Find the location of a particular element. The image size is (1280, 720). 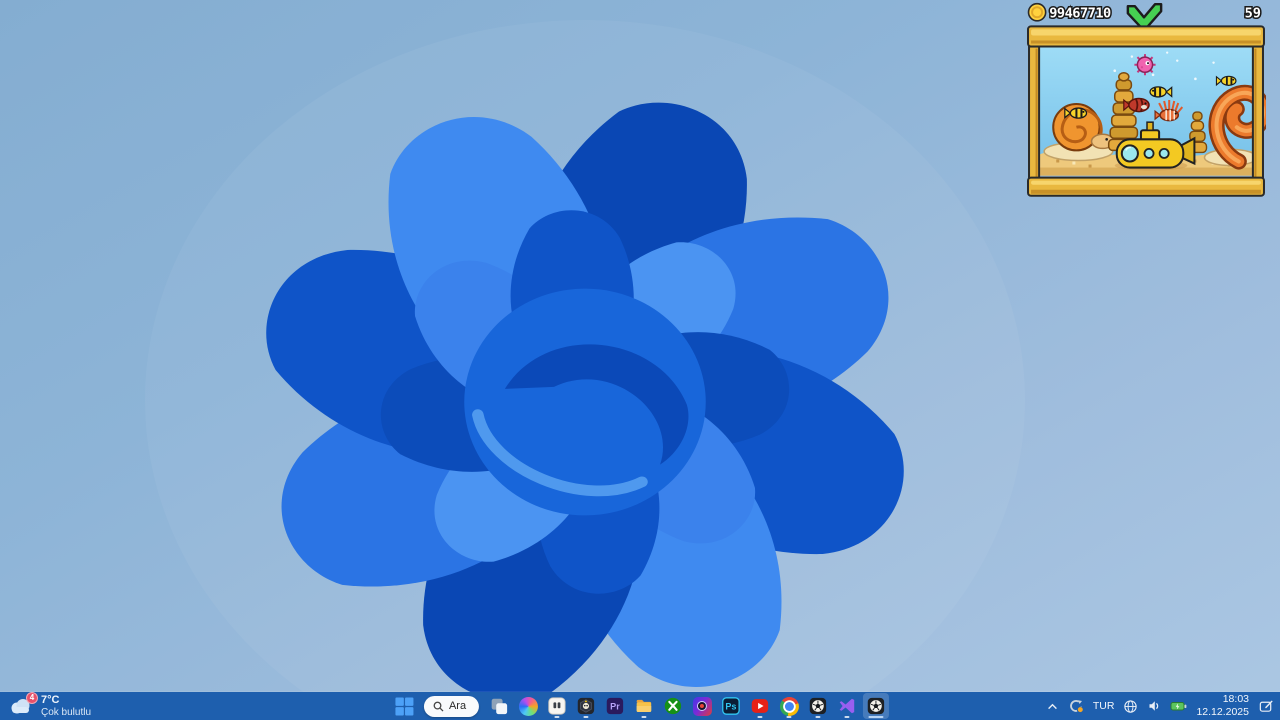

app-xbox is located at coordinates (673, 706).